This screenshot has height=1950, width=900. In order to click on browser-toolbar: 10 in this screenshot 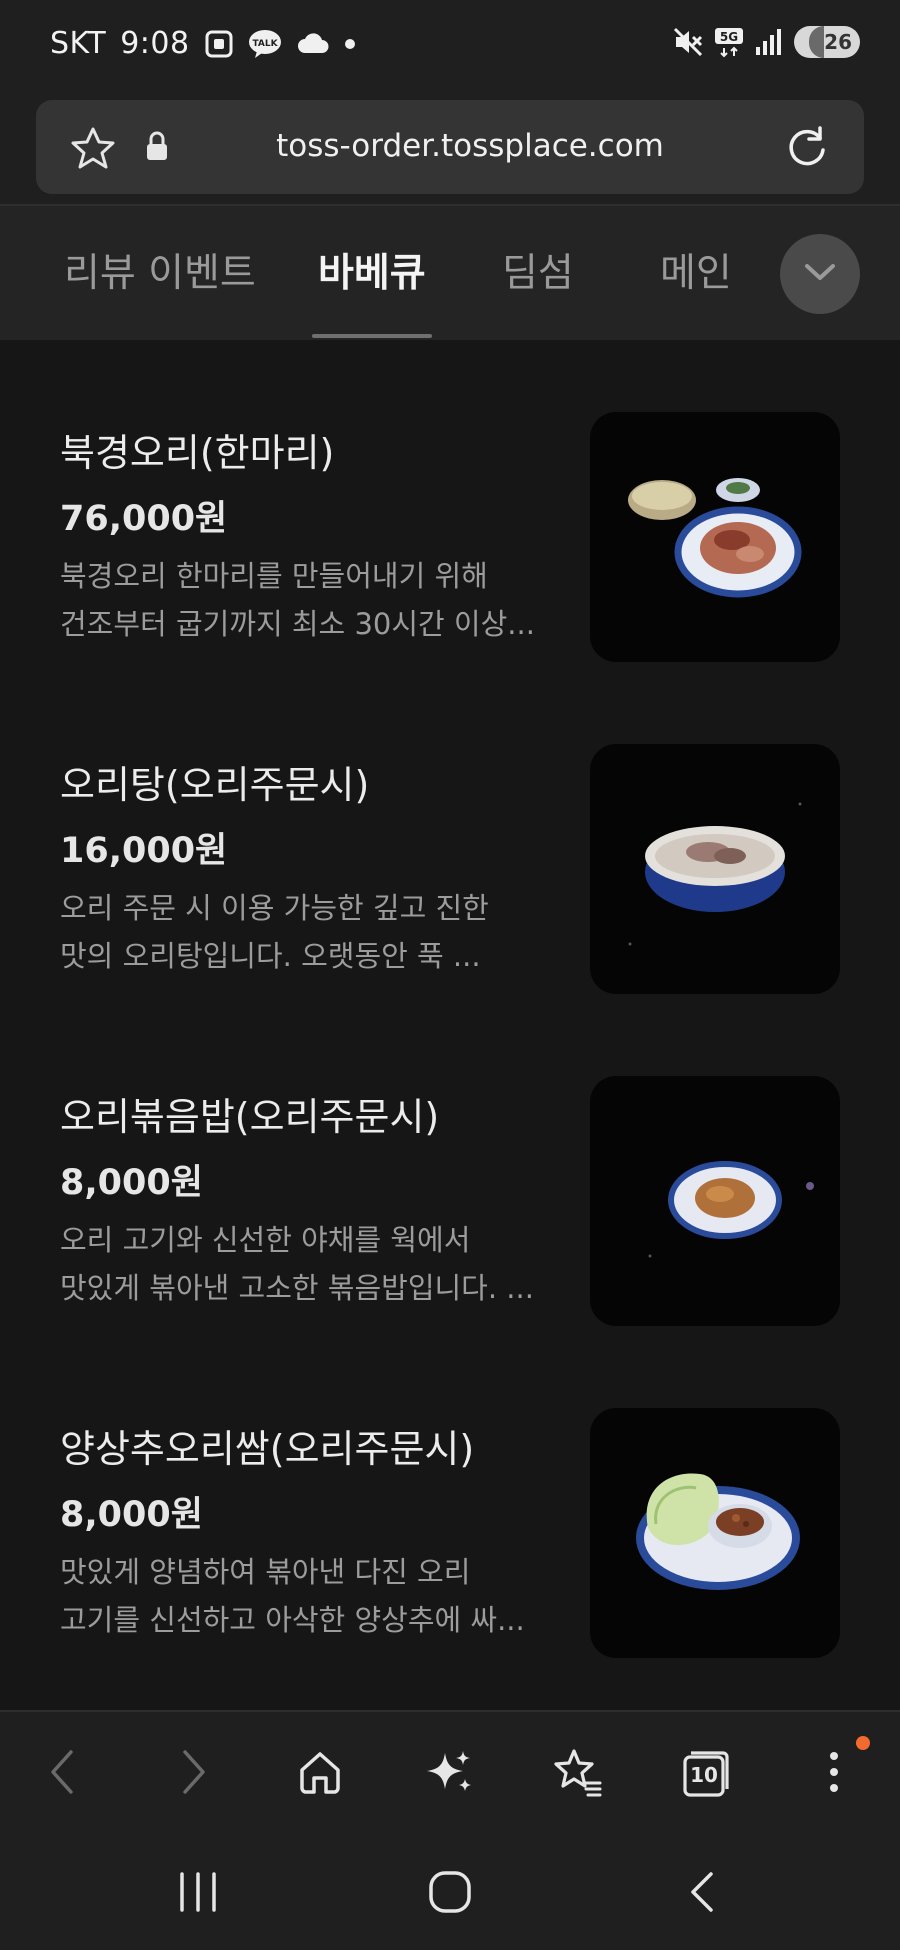, I will do `click(450, 1773)`.